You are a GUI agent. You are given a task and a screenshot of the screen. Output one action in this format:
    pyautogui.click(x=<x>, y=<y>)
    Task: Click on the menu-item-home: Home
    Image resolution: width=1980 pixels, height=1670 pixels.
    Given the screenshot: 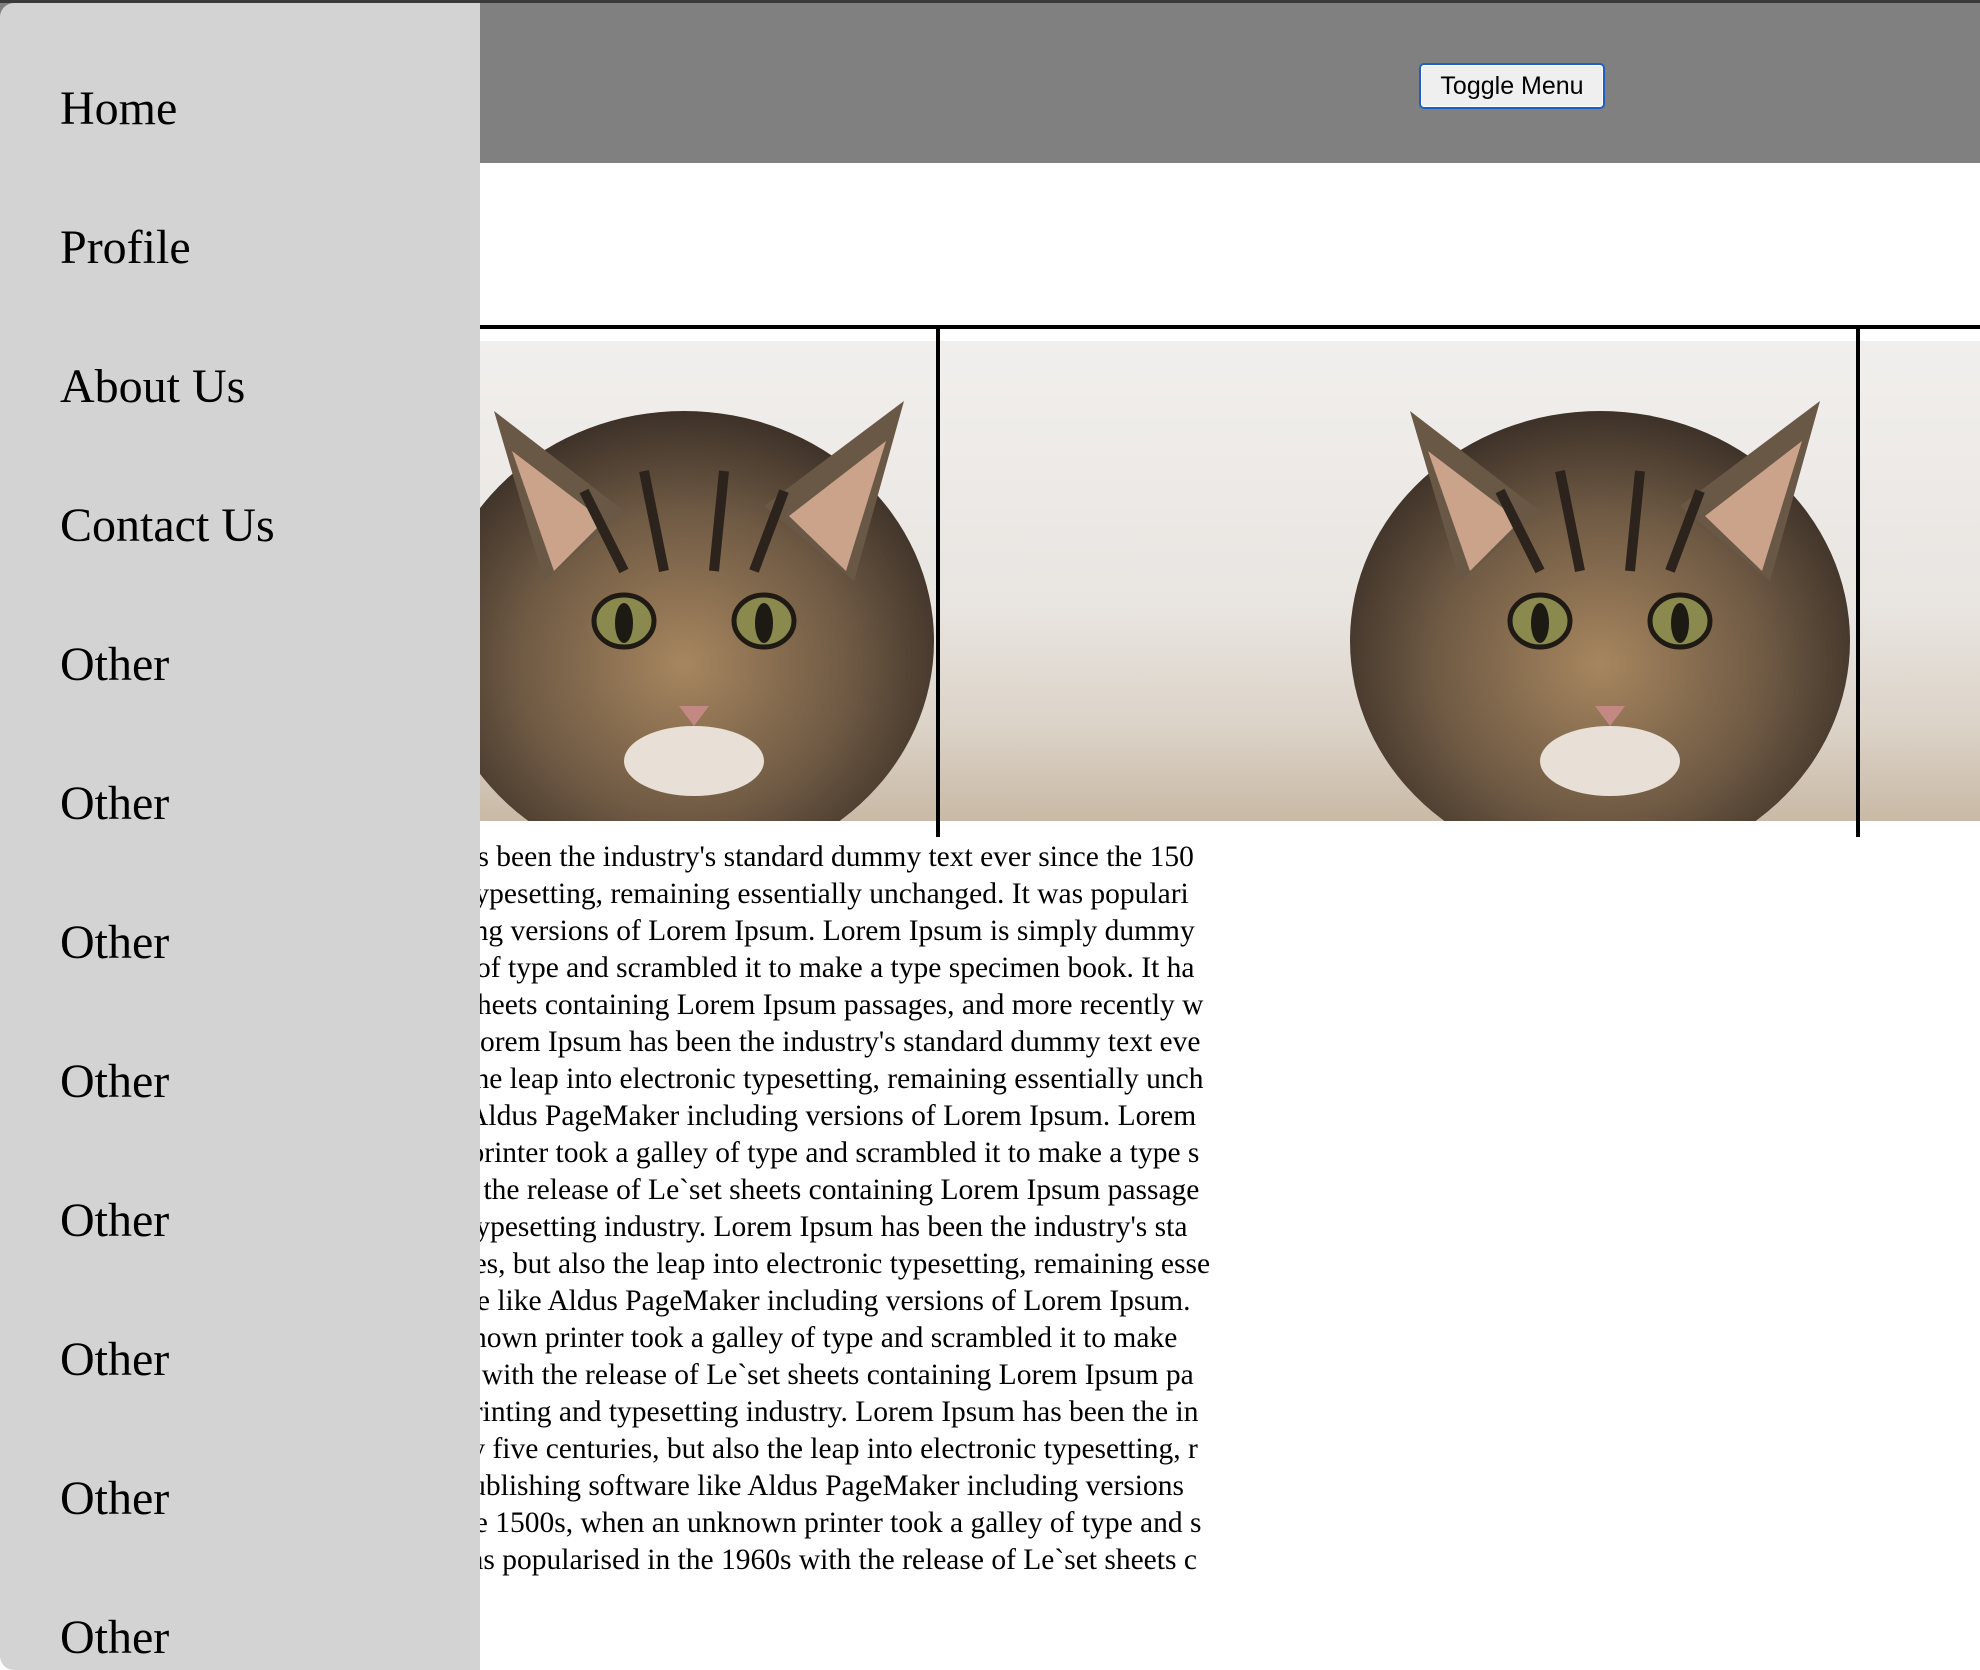 What is the action you would take?
    pyautogui.click(x=118, y=109)
    